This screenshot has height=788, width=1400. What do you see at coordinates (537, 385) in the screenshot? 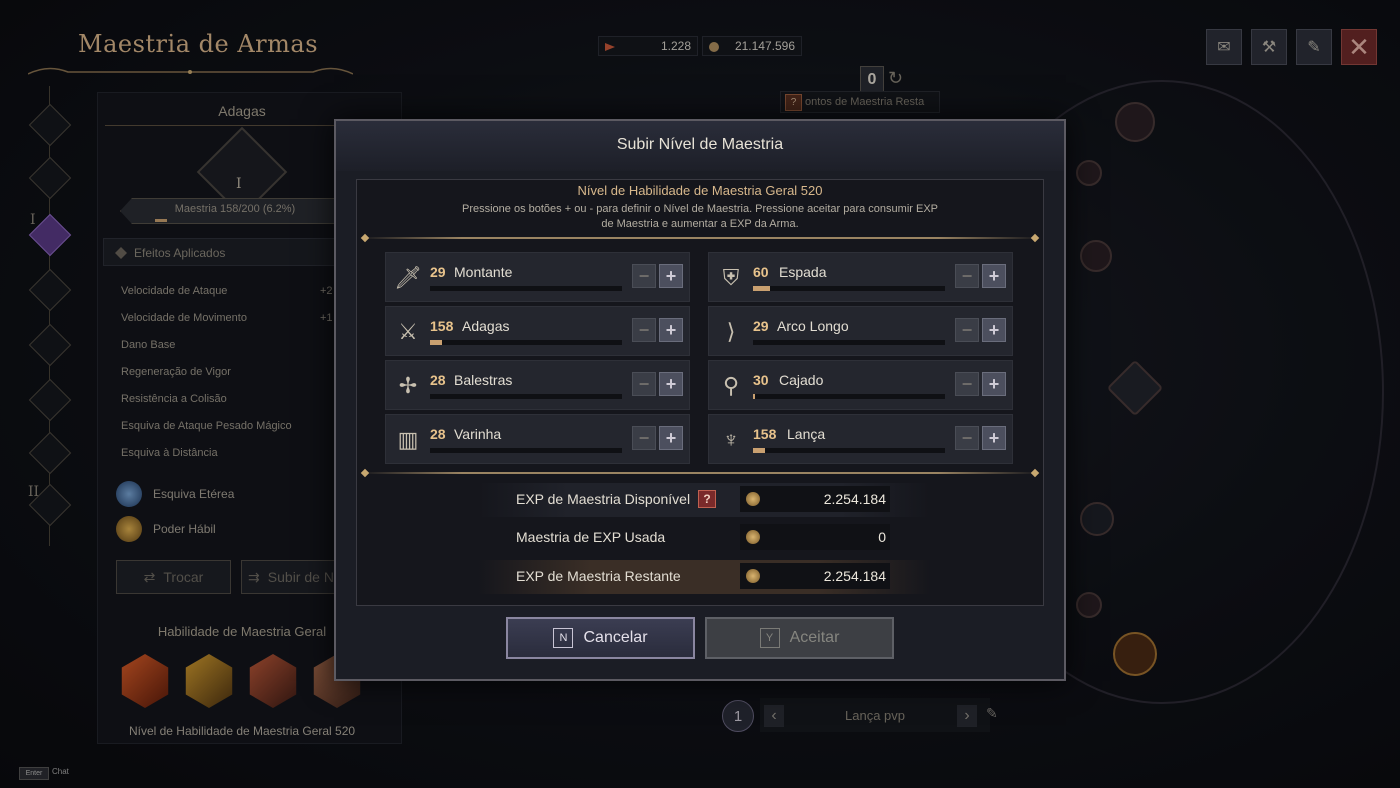
I see `weapon-row-crossbow: ✢ 28 Balestras − +` at bounding box center [537, 385].